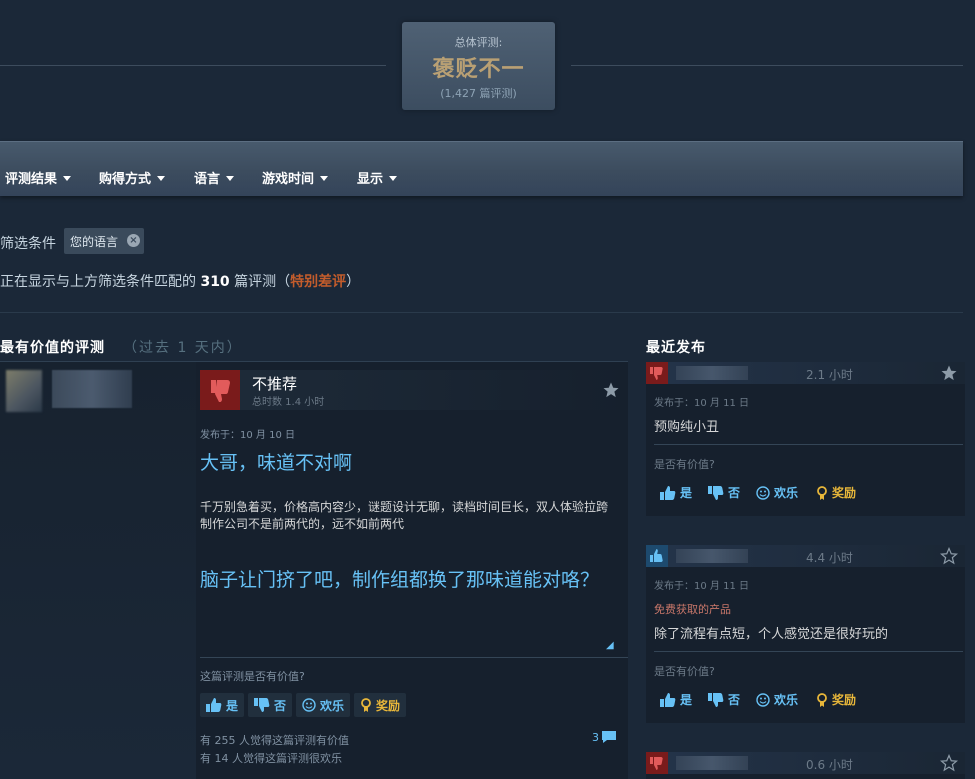 Image resolution: width=975 pixels, height=779 pixels. What do you see at coordinates (247, 435) in the screenshot?
I see `posted-date: 发布于：10 月 10 日` at bounding box center [247, 435].